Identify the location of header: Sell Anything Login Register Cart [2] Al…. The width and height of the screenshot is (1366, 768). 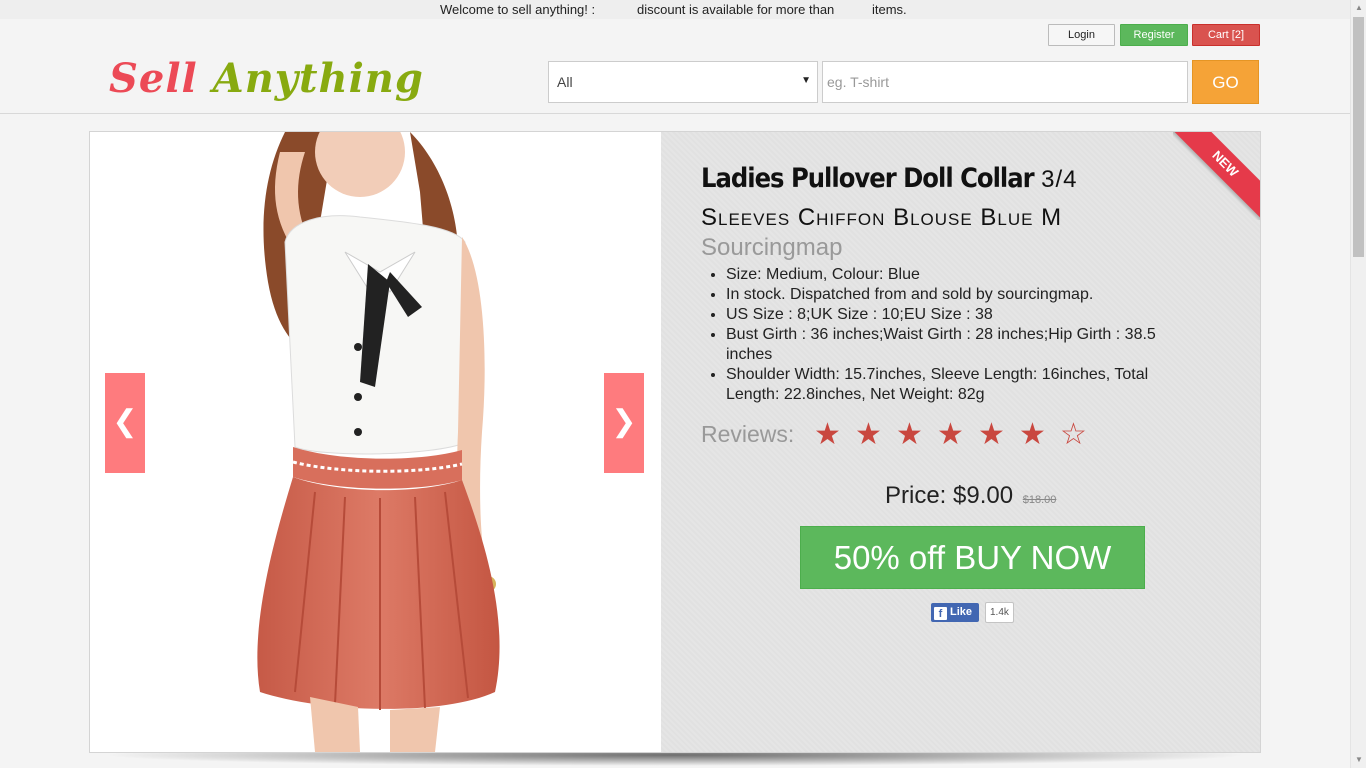
(675, 66).